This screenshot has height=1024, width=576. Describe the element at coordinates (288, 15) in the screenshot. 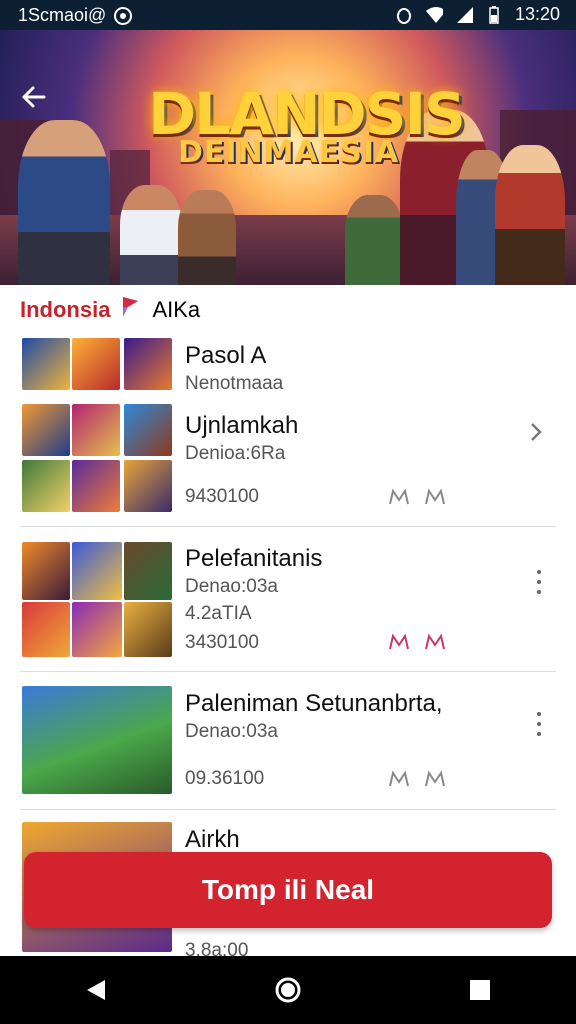

I see `status-bar: 1Scmaoi@ 13:20` at that location.